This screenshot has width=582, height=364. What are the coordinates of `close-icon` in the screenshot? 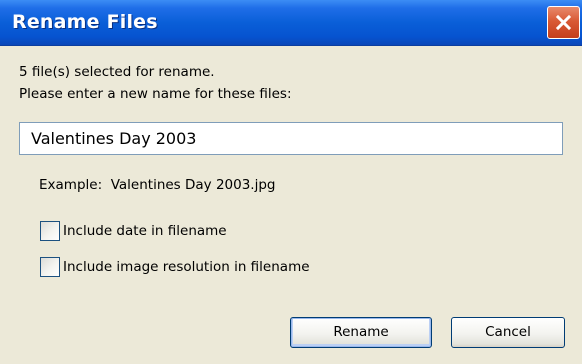 It's located at (563, 22).